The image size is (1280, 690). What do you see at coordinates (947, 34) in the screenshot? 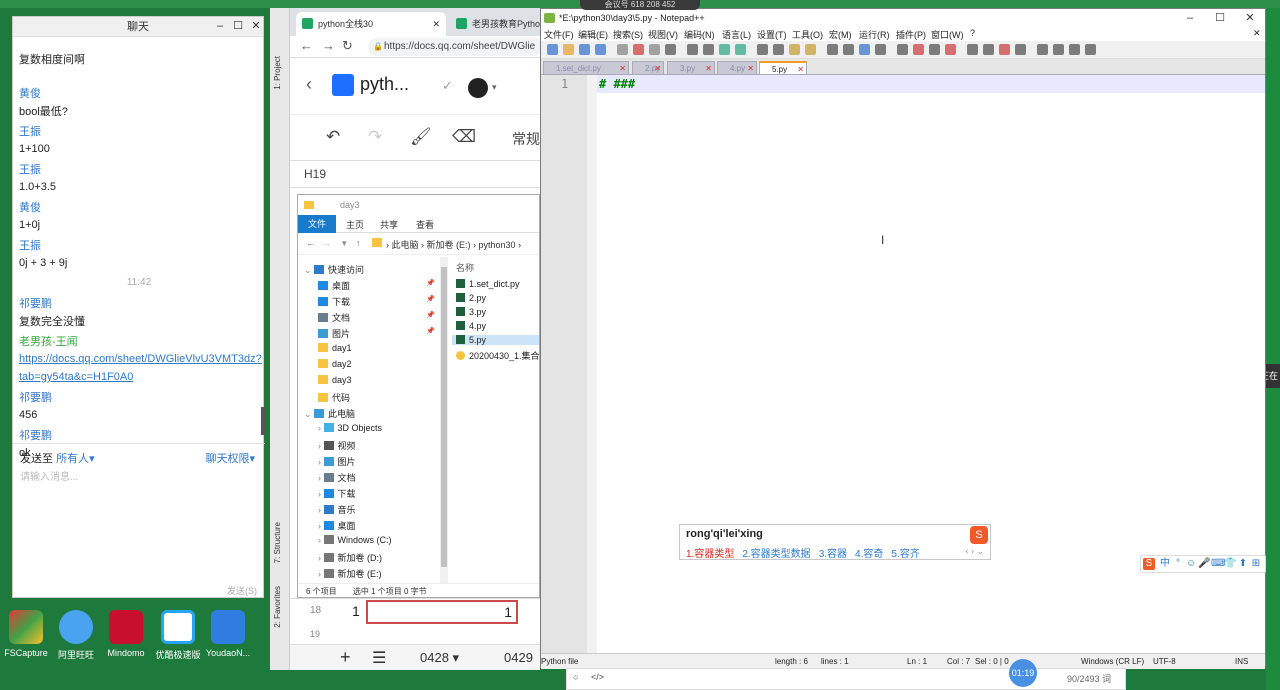
I see `menu-item: 窗口(W)` at bounding box center [947, 34].